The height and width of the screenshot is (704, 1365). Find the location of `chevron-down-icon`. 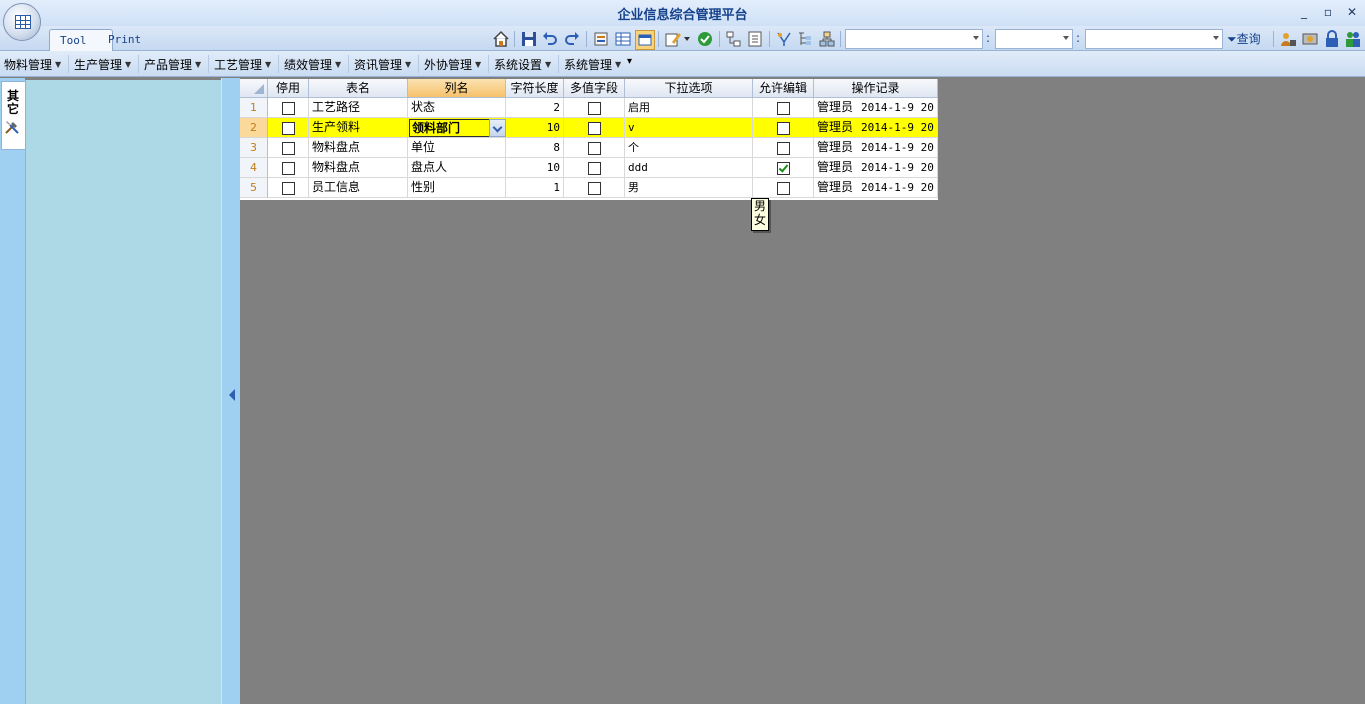

chevron-down-icon is located at coordinates (497, 128).